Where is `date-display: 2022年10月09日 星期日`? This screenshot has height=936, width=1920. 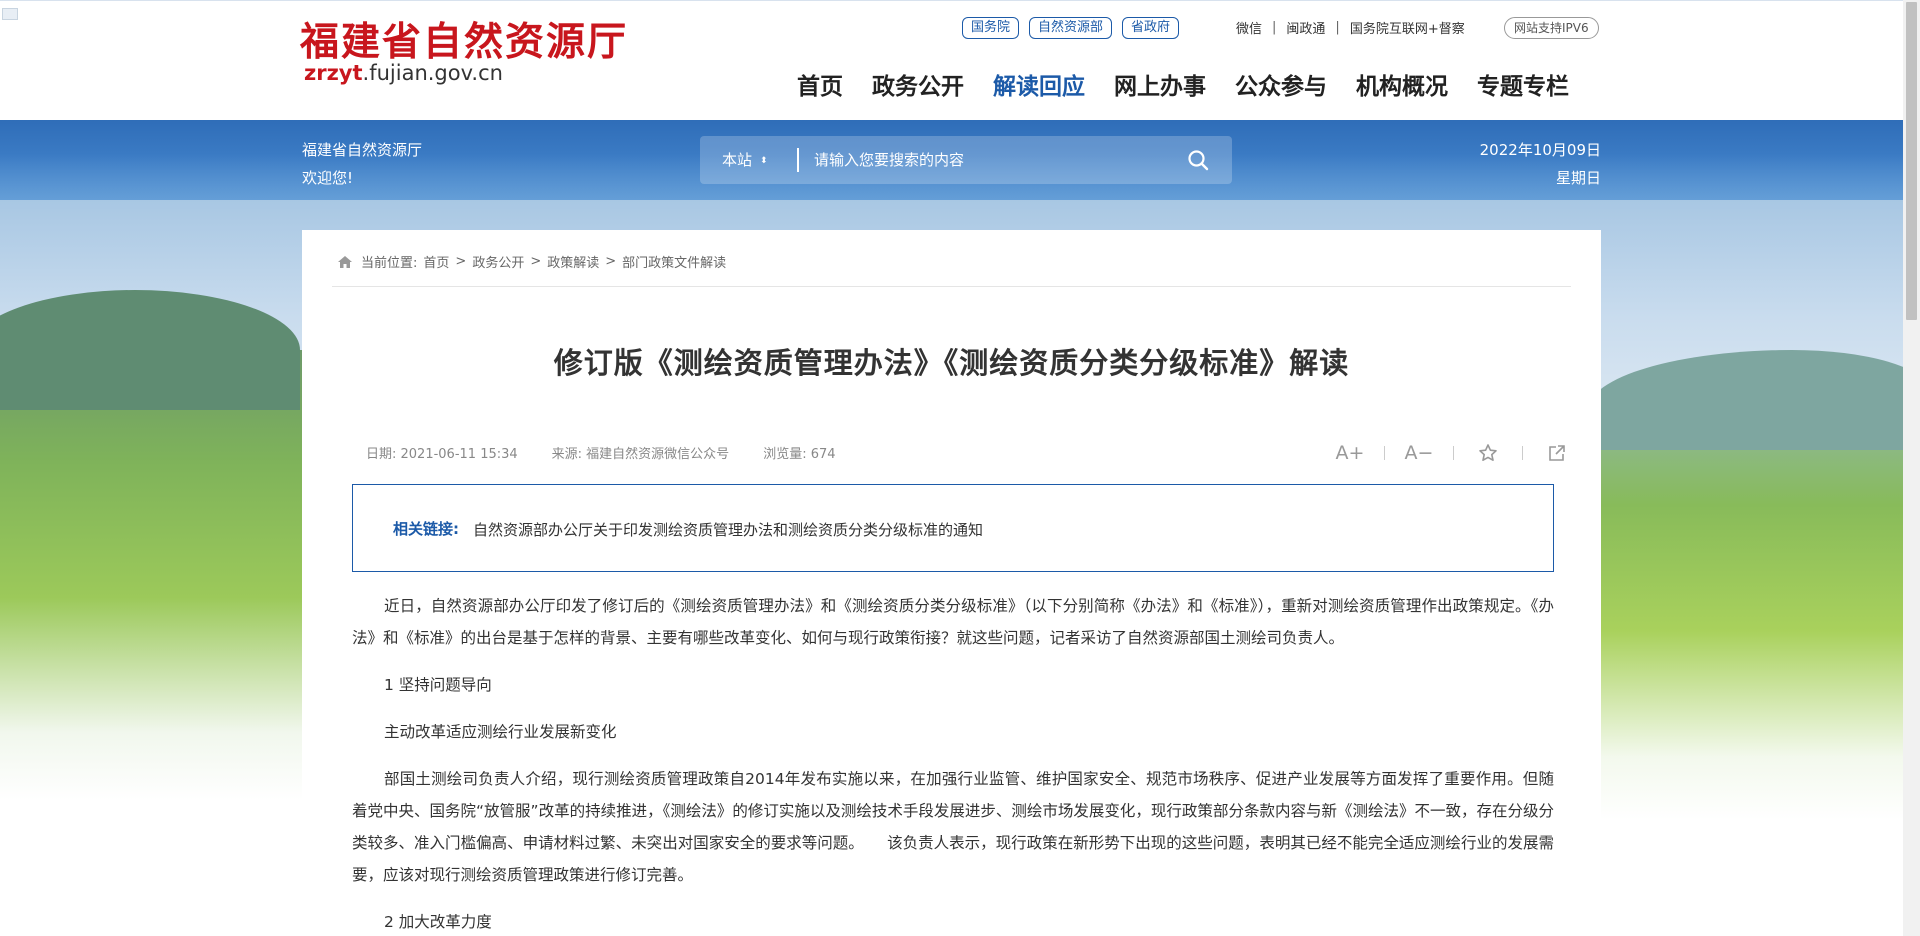
date-display: 2022年10月09日 星期日 is located at coordinates (1540, 164).